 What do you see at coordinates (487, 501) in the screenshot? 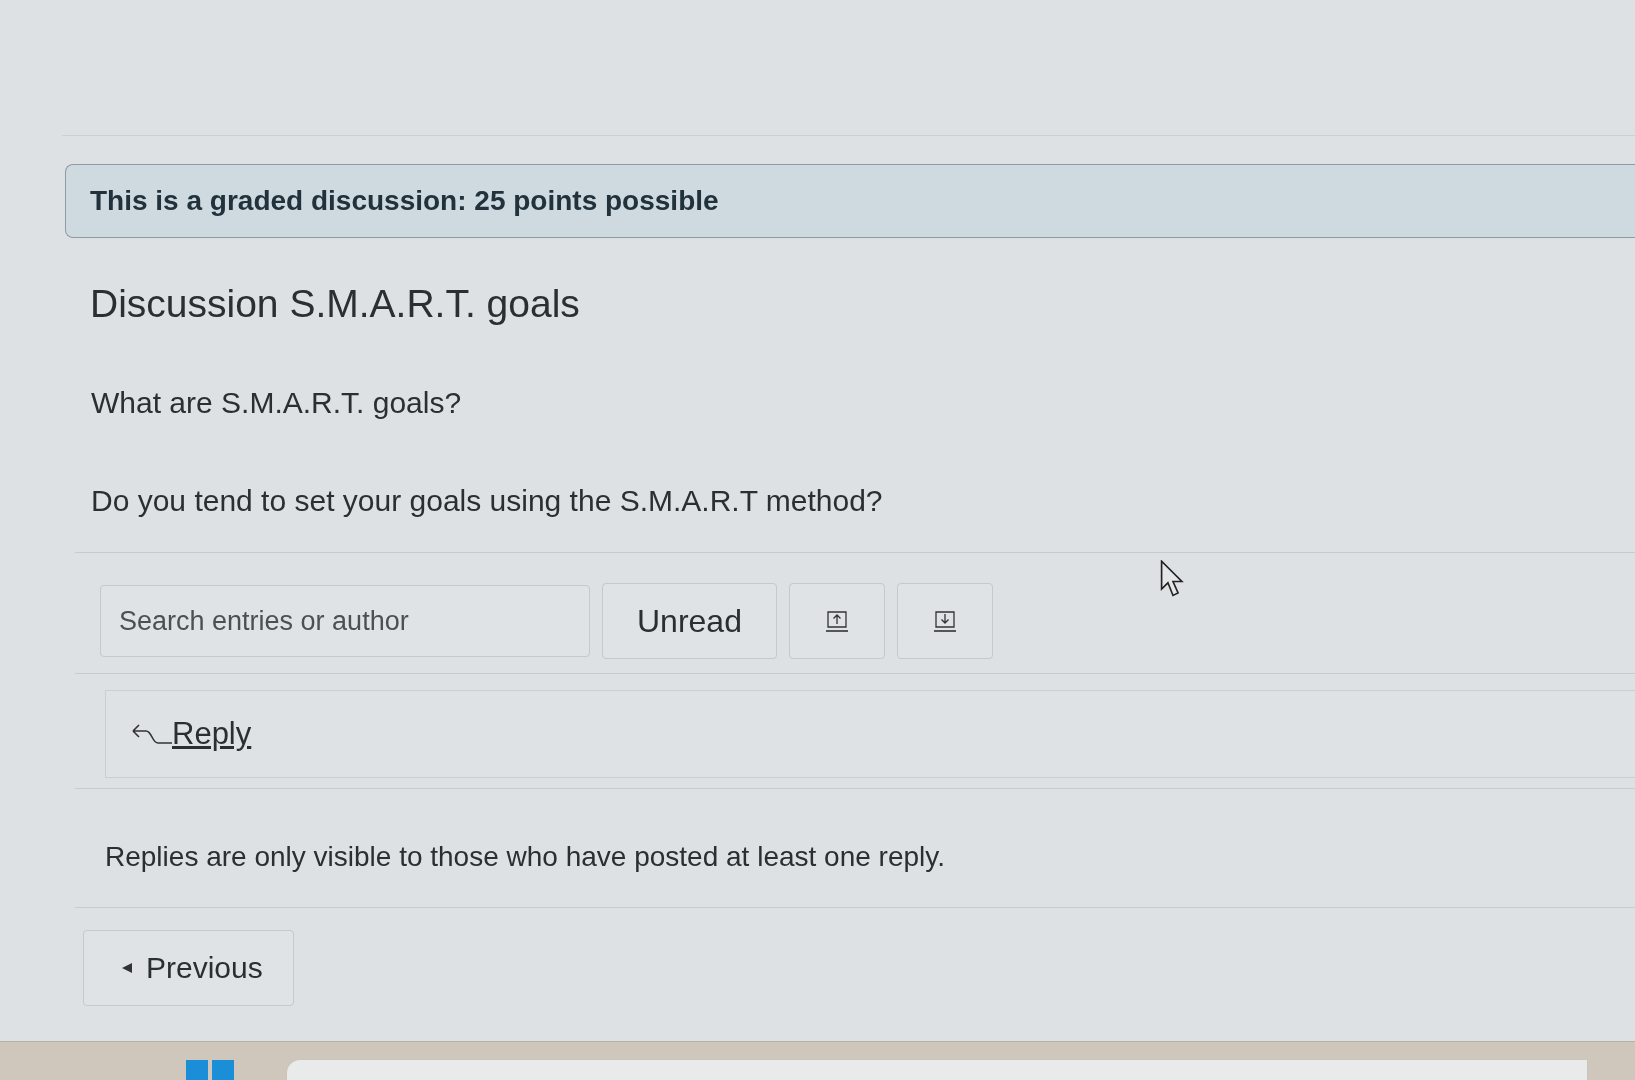
I see `discussion-text: Do you tend to set your goals using the S.M.A.R.T method?` at bounding box center [487, 501].